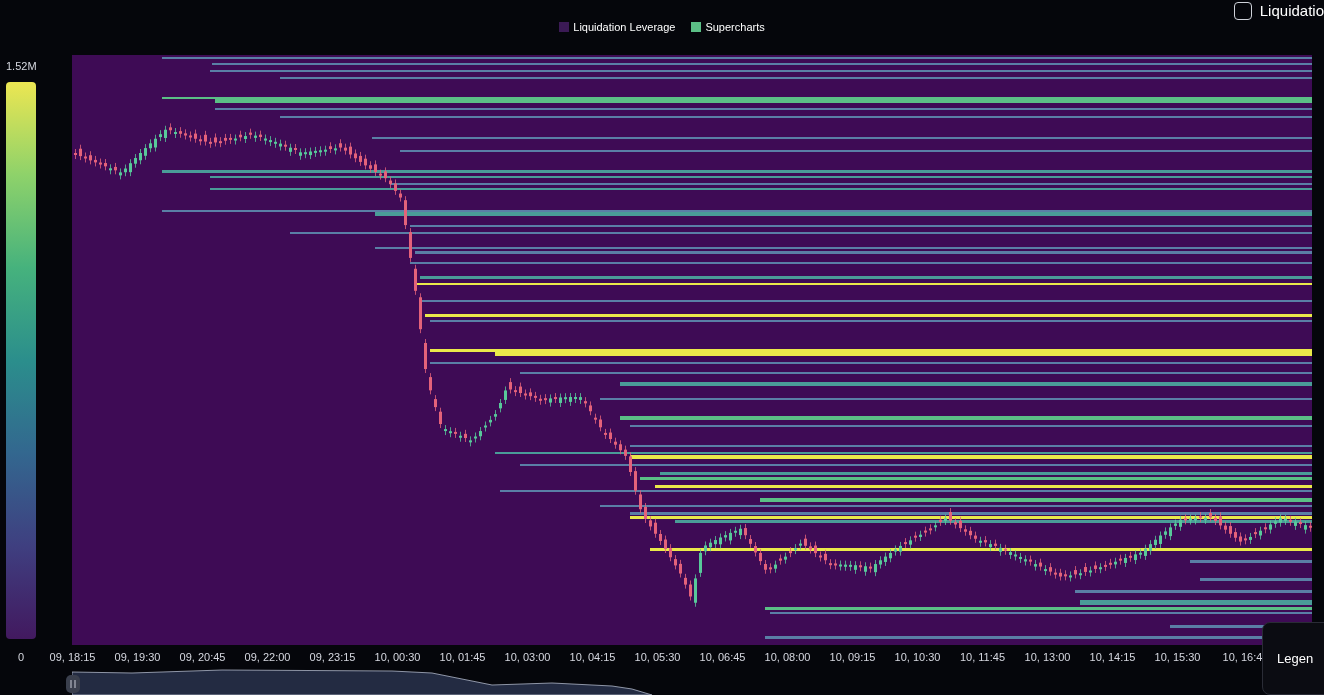  I want to click on time-tick-label: 10, 01:45, so click(462, 657).